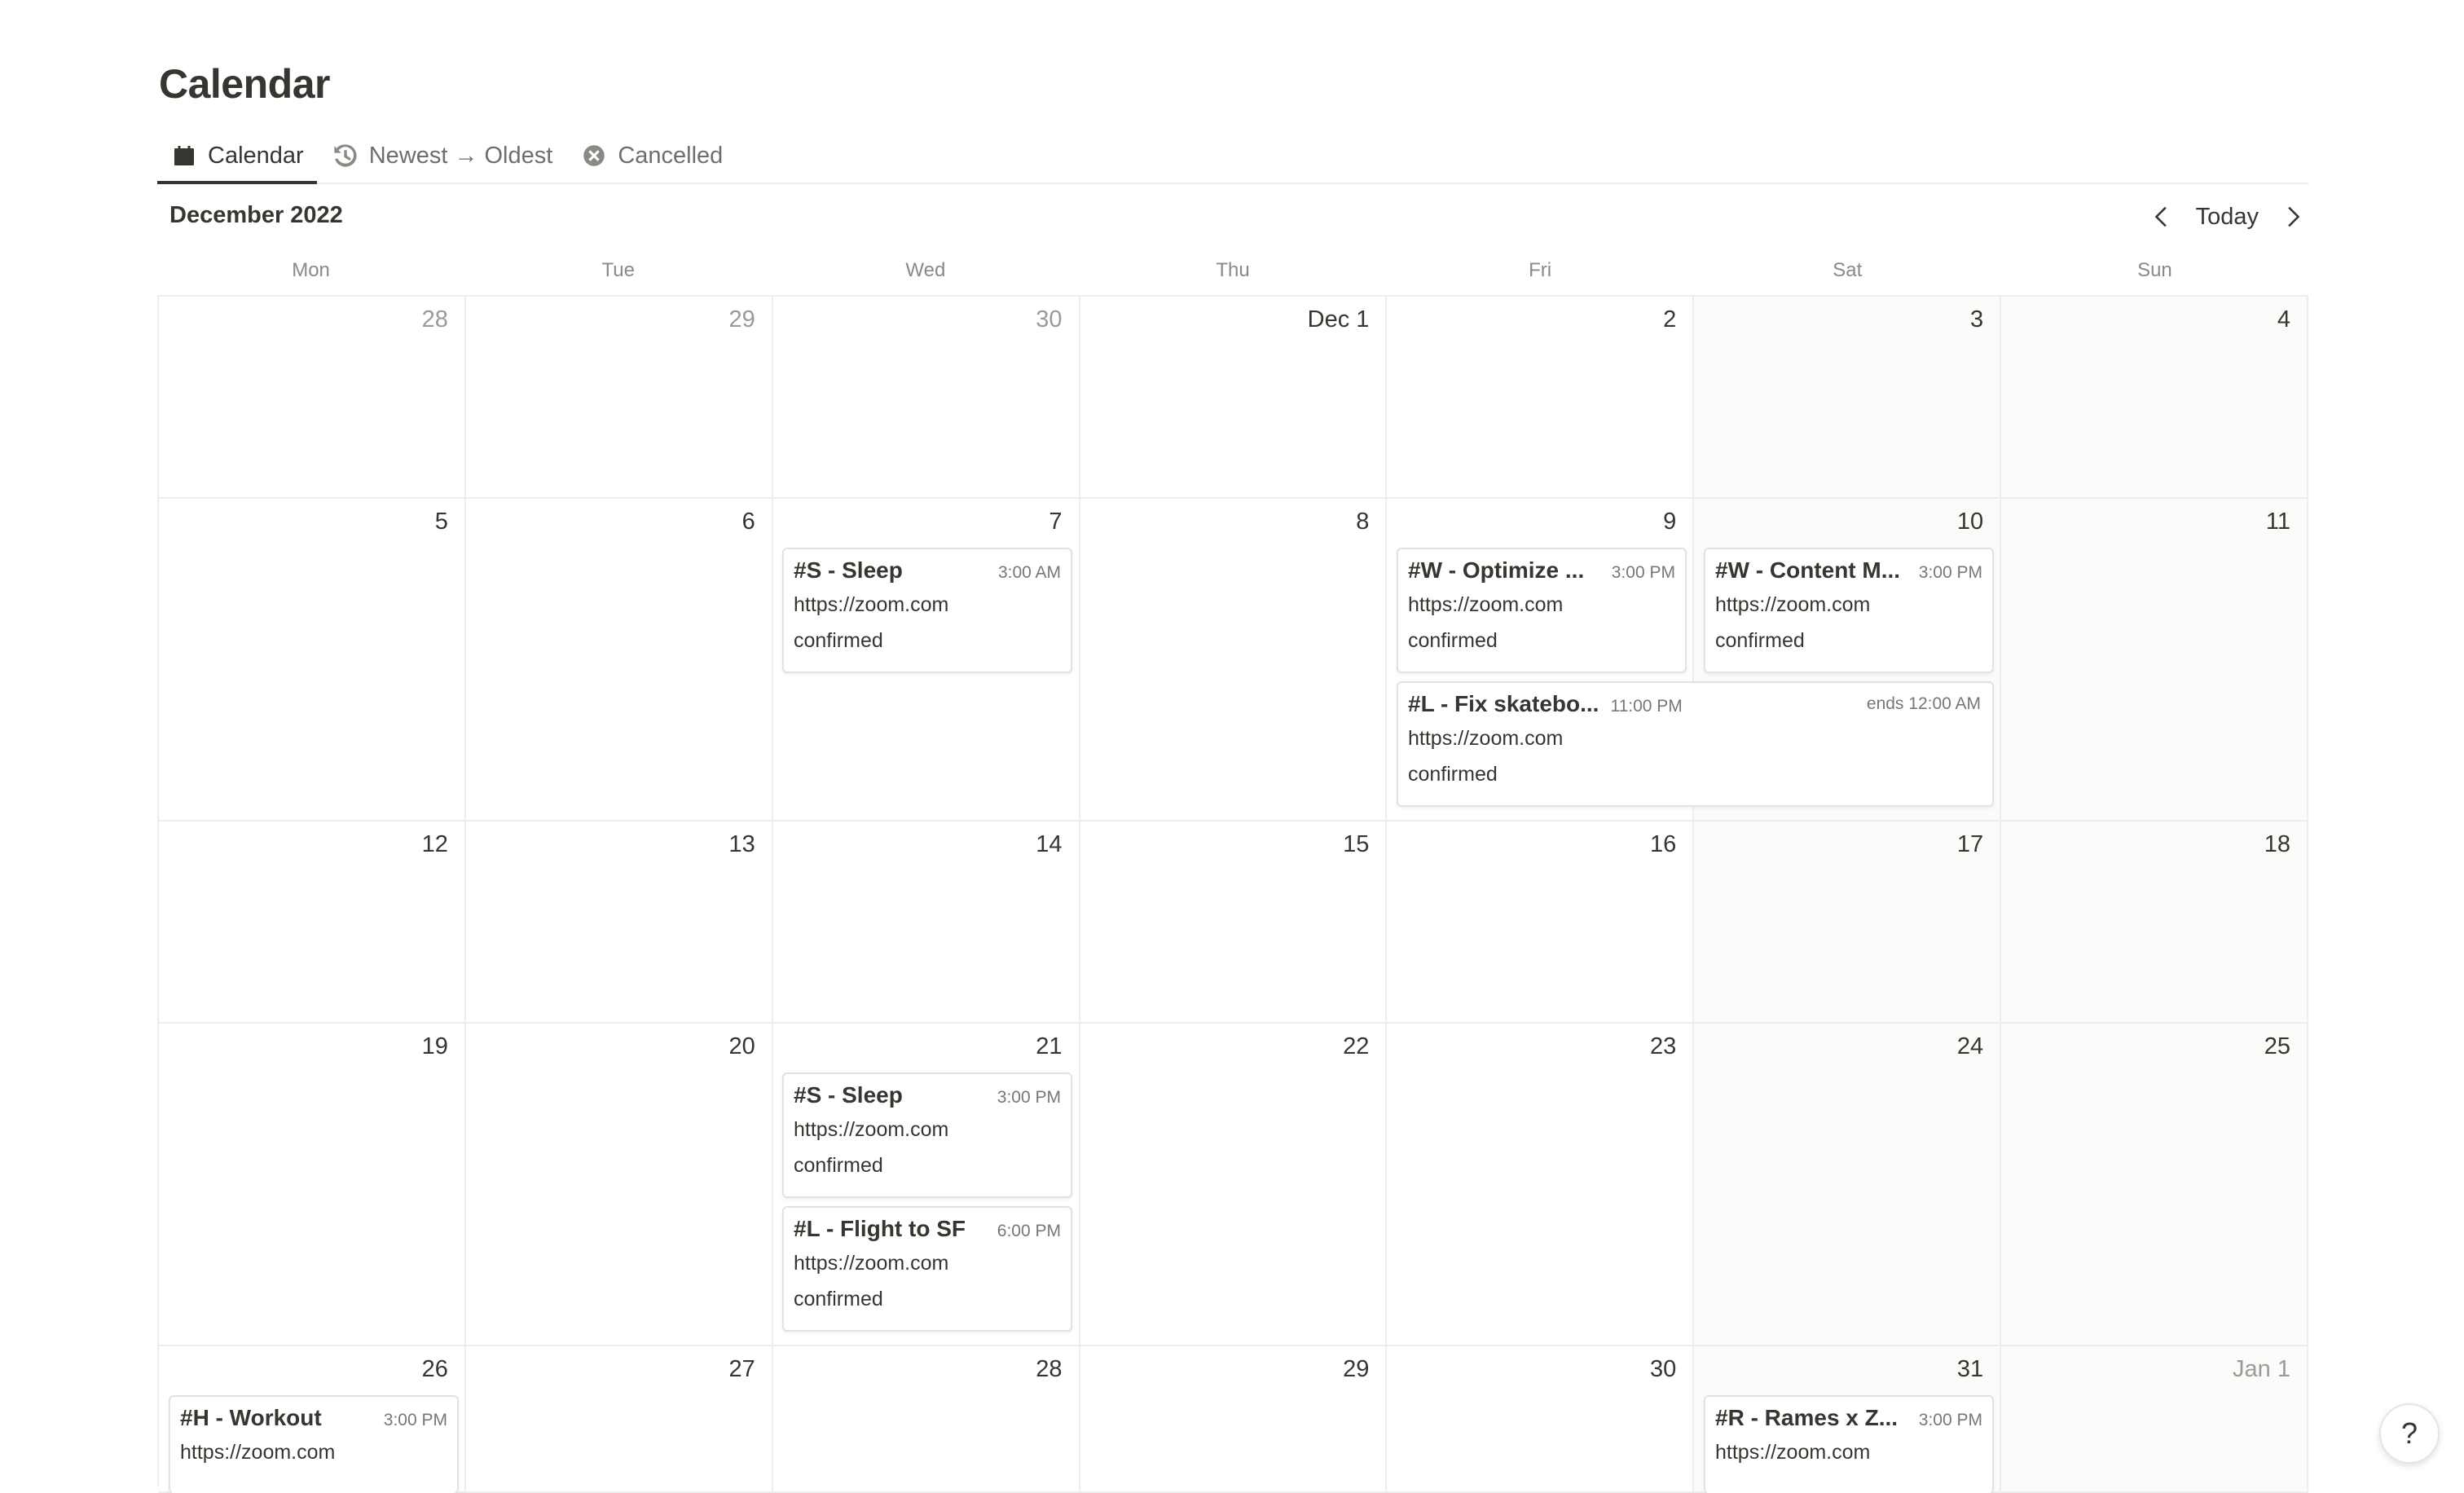 The height and width of the screenshot is (1493, 2464). Describe the element at coordinates (1363, 522) in the screenshot. I see `day-number: 8` at that location.